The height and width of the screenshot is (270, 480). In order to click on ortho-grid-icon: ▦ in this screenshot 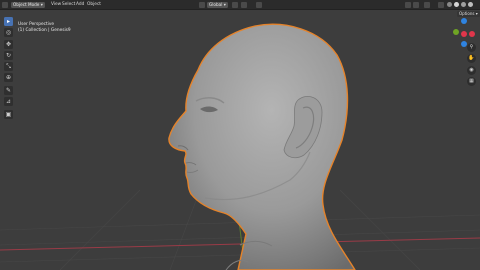, I will do `click(471, 81)`.